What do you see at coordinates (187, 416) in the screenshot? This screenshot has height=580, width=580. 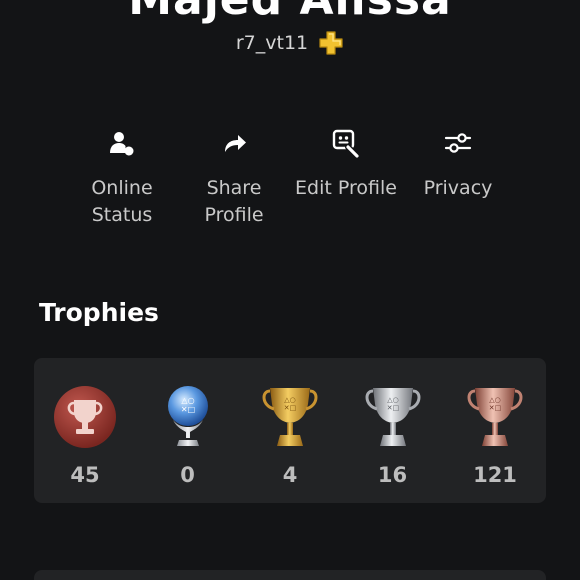 I see `platinum-trophy-icon: △○ ✕□` at bounding box center [187, 416].